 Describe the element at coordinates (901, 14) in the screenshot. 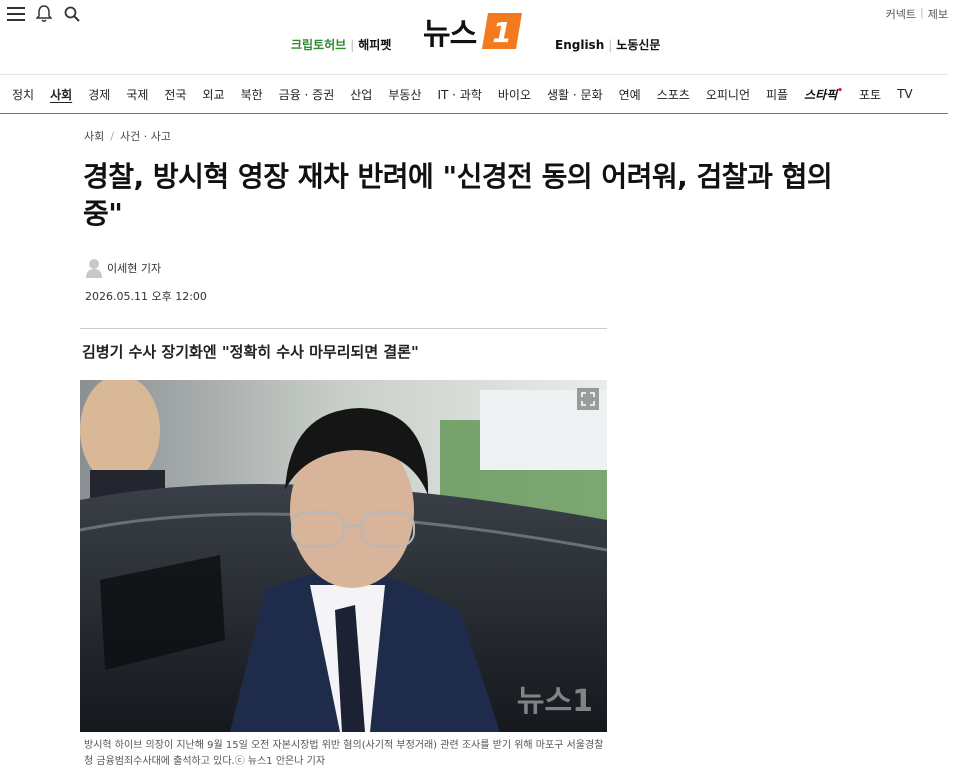

I see `connect-link: 커넥트` at that location.